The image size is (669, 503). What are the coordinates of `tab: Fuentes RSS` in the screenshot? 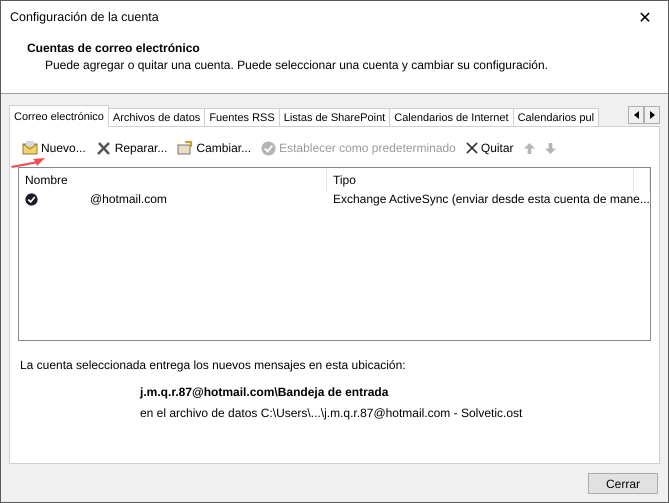 It's located at (242, 117).